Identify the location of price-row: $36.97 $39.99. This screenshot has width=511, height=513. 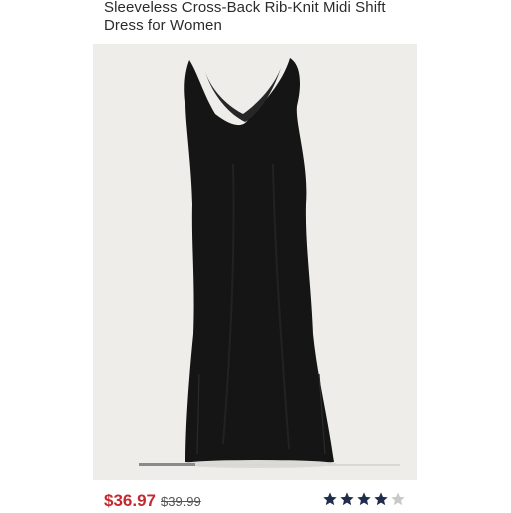
(152, 502).